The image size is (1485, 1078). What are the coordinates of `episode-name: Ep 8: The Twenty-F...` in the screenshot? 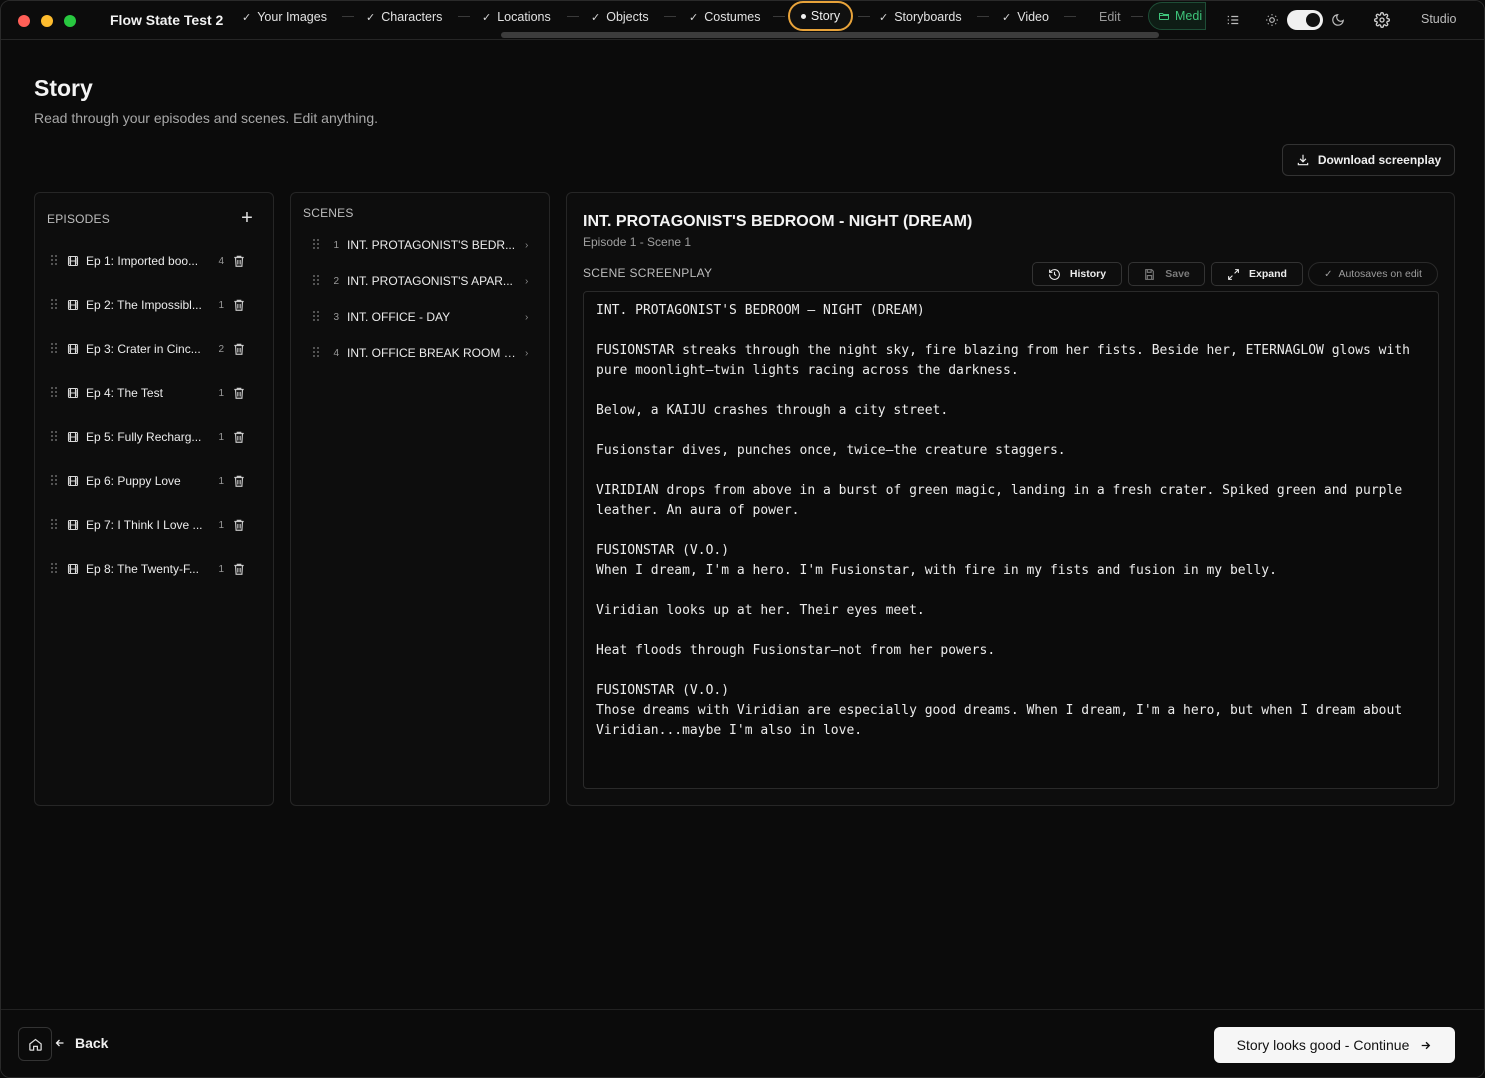 It's located at (142, 569).